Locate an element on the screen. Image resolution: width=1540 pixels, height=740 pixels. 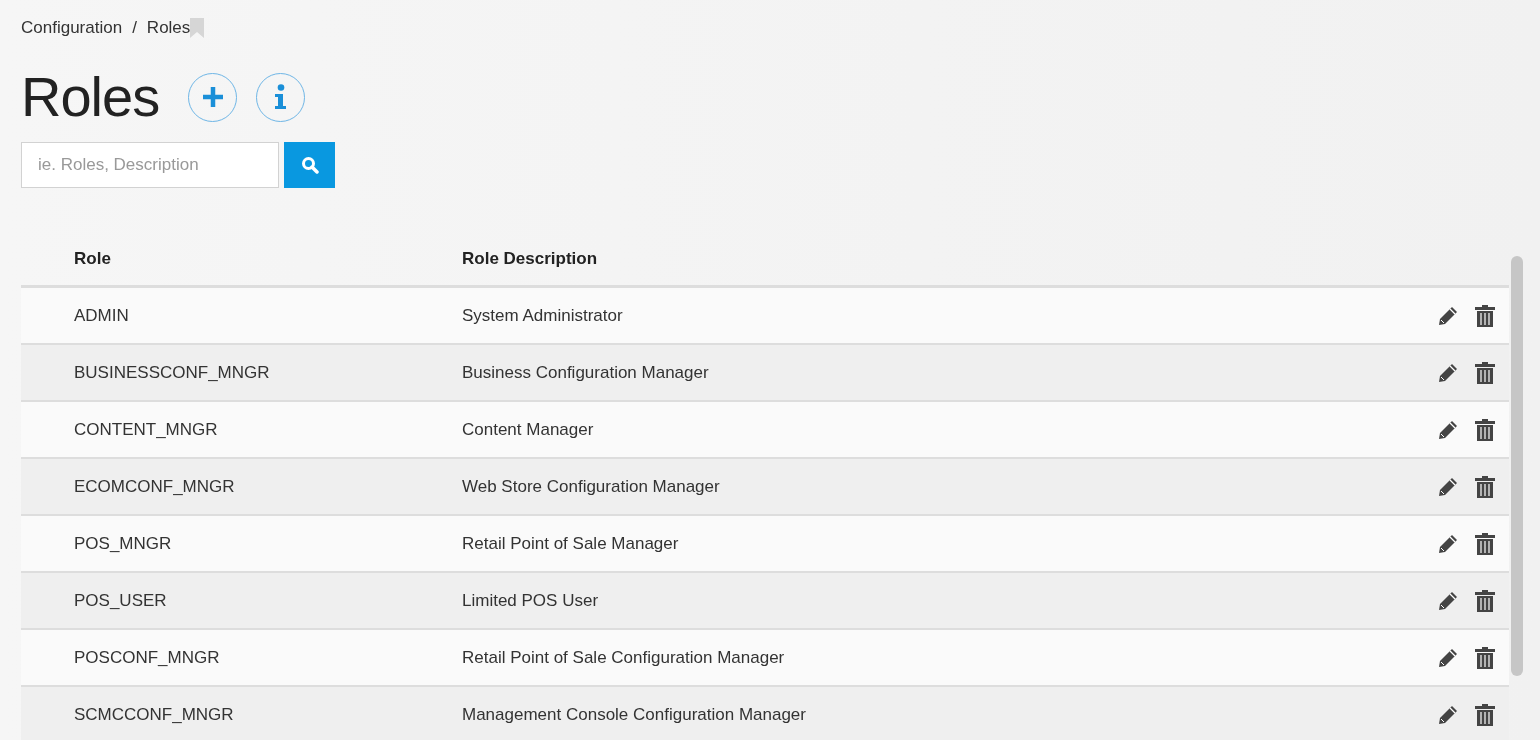
info-icon is located at coordinates (280, 97).